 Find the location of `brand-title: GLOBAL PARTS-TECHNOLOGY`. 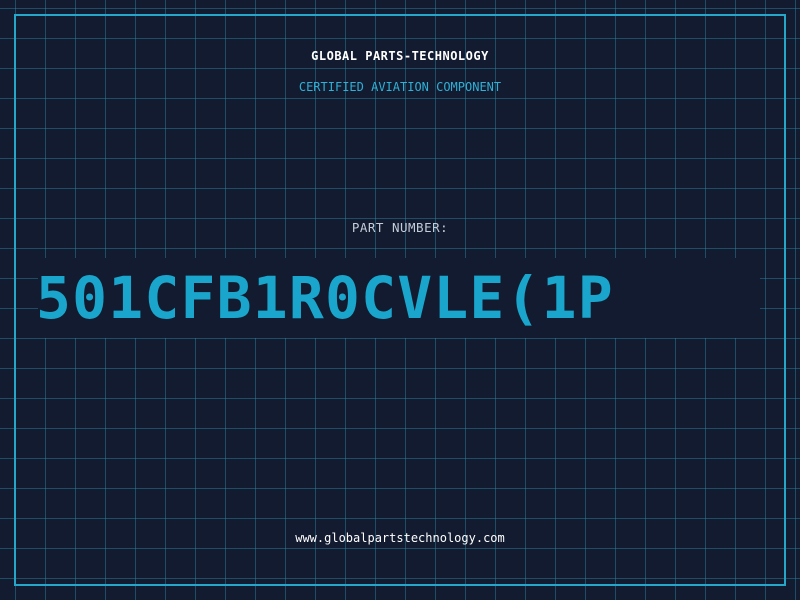

brand-title: GLOBAL PARTS-TECHNOLOGY is located at coordinates (400, 56).